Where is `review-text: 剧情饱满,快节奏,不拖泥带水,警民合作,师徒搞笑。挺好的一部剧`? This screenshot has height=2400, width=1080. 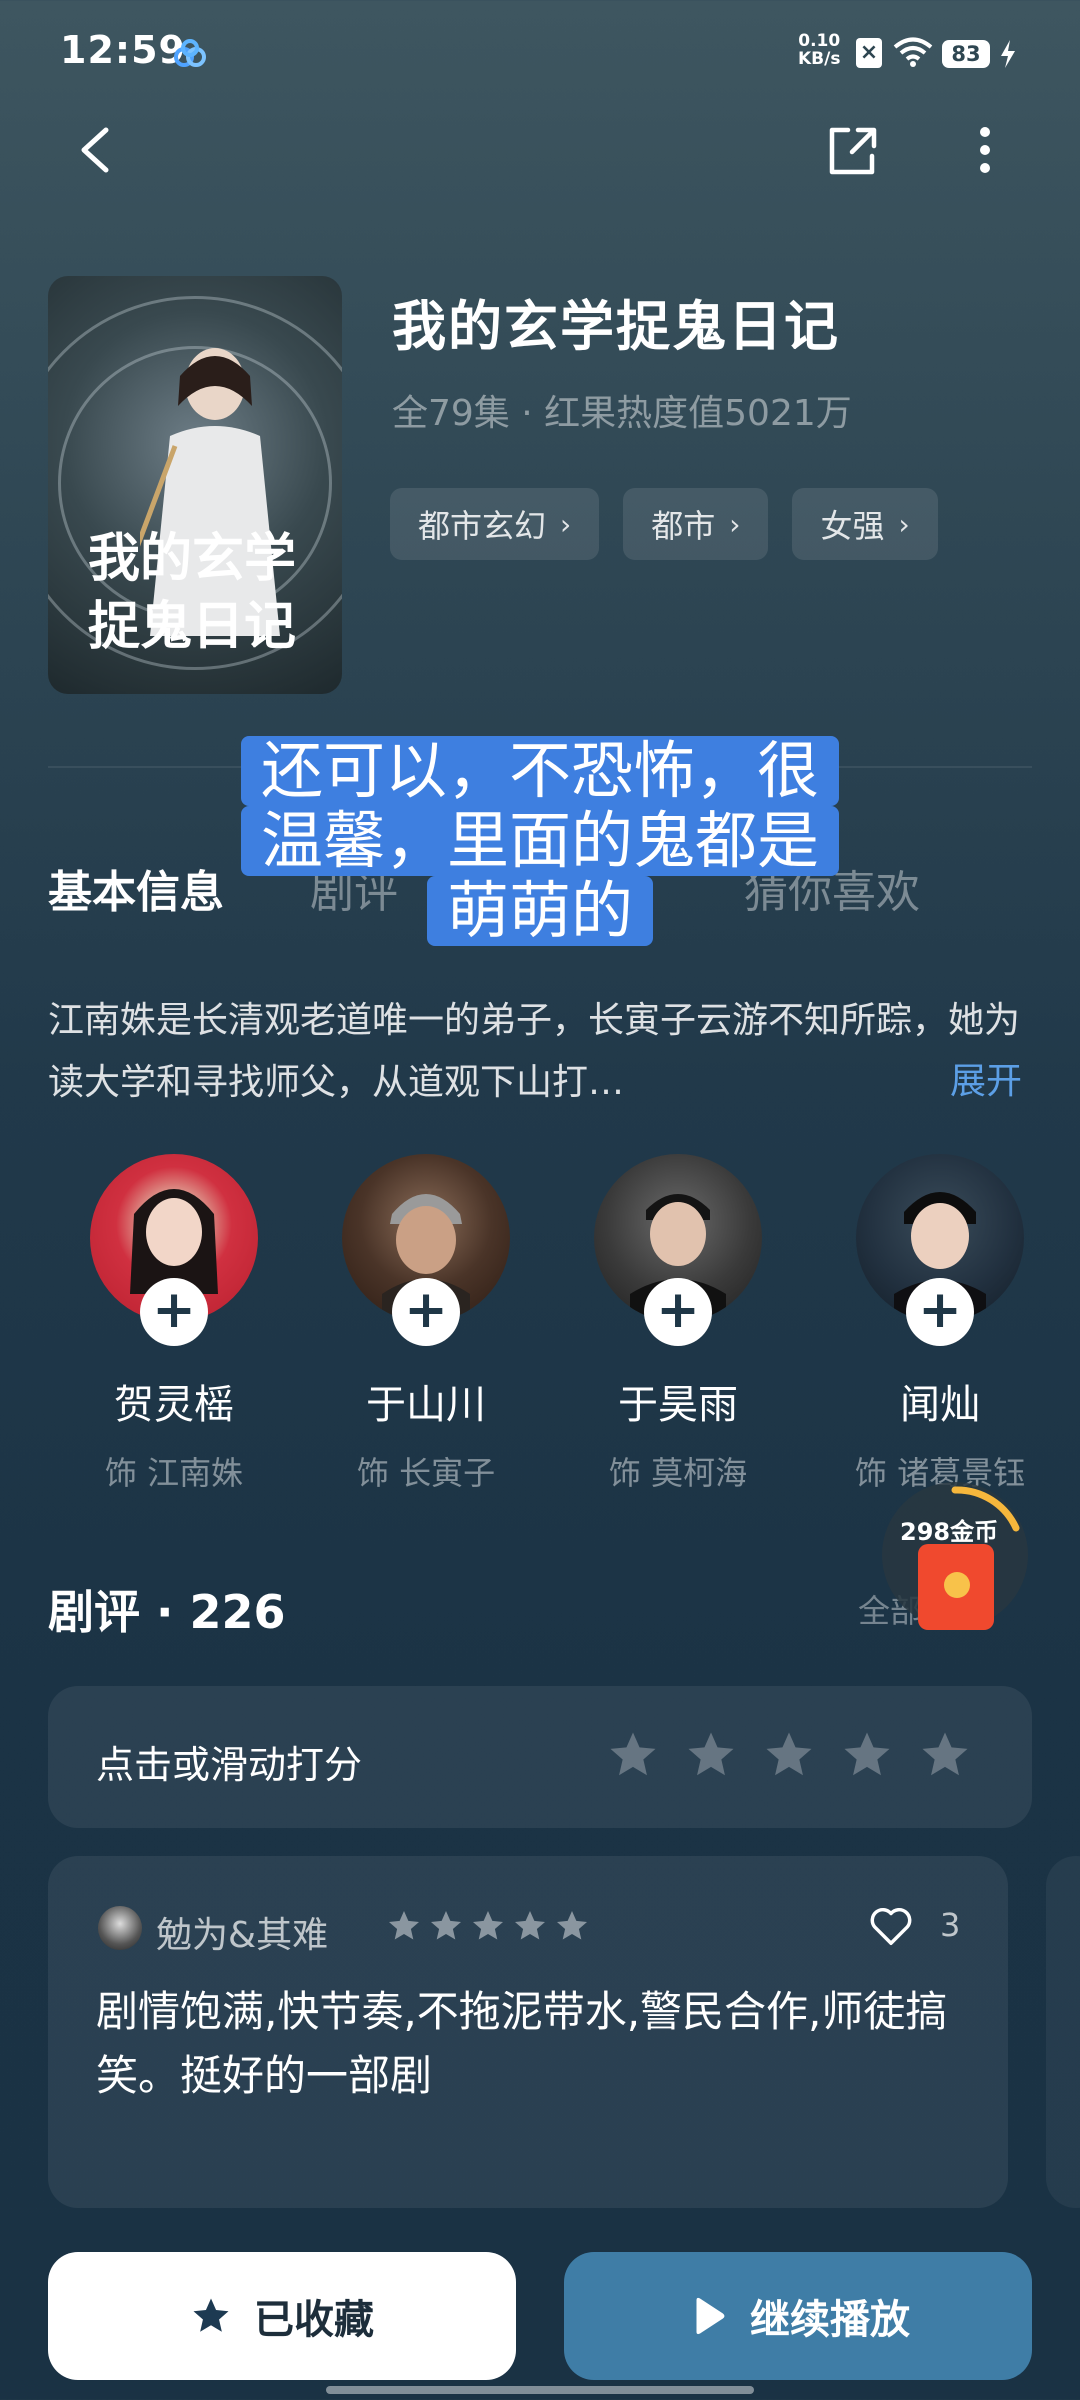
review-text: 剧情饱满,快节奏,不拖泥带水,警民合作,师徒搞笑。挺好的一部剧 is located at coordinates (522, 2043).